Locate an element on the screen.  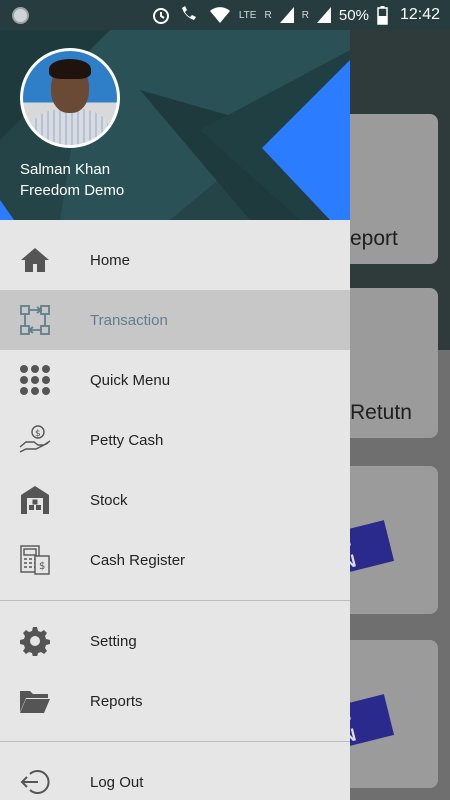
menu-item-quick-menu: Quick Menu is located at coordinates (175, 380).